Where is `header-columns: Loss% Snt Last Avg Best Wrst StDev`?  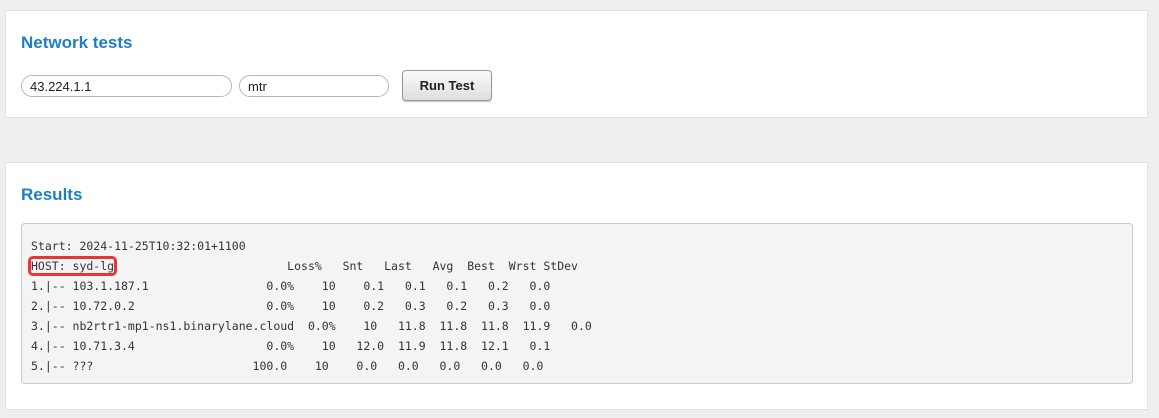 header-columns: Loss% Snt Last Avg Best Wrst StDev is located at coordinates (346, 266).